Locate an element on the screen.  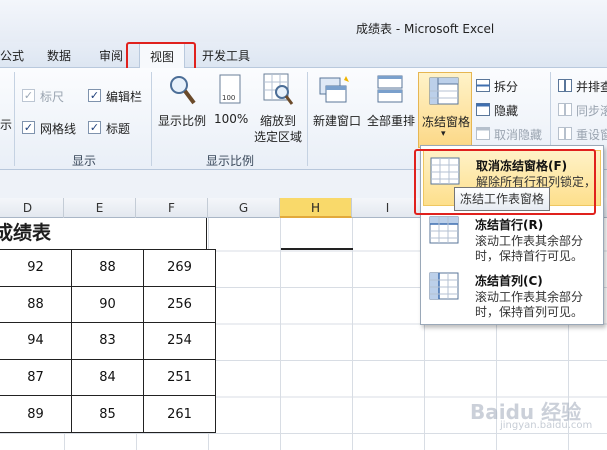
ruler-checkbox: ✓ is located at coordinates (28, 95).